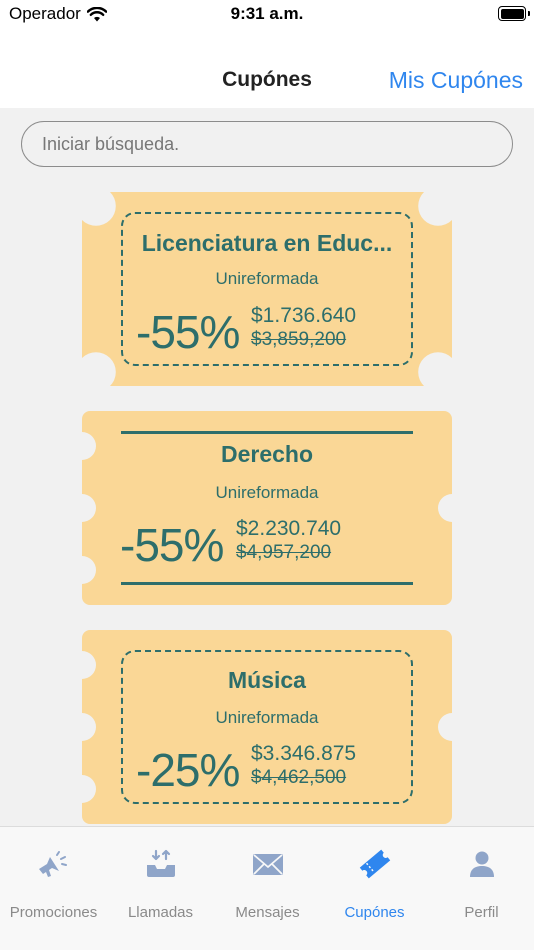  I want to click on tab-label: Mensajes, so click(267, 912).